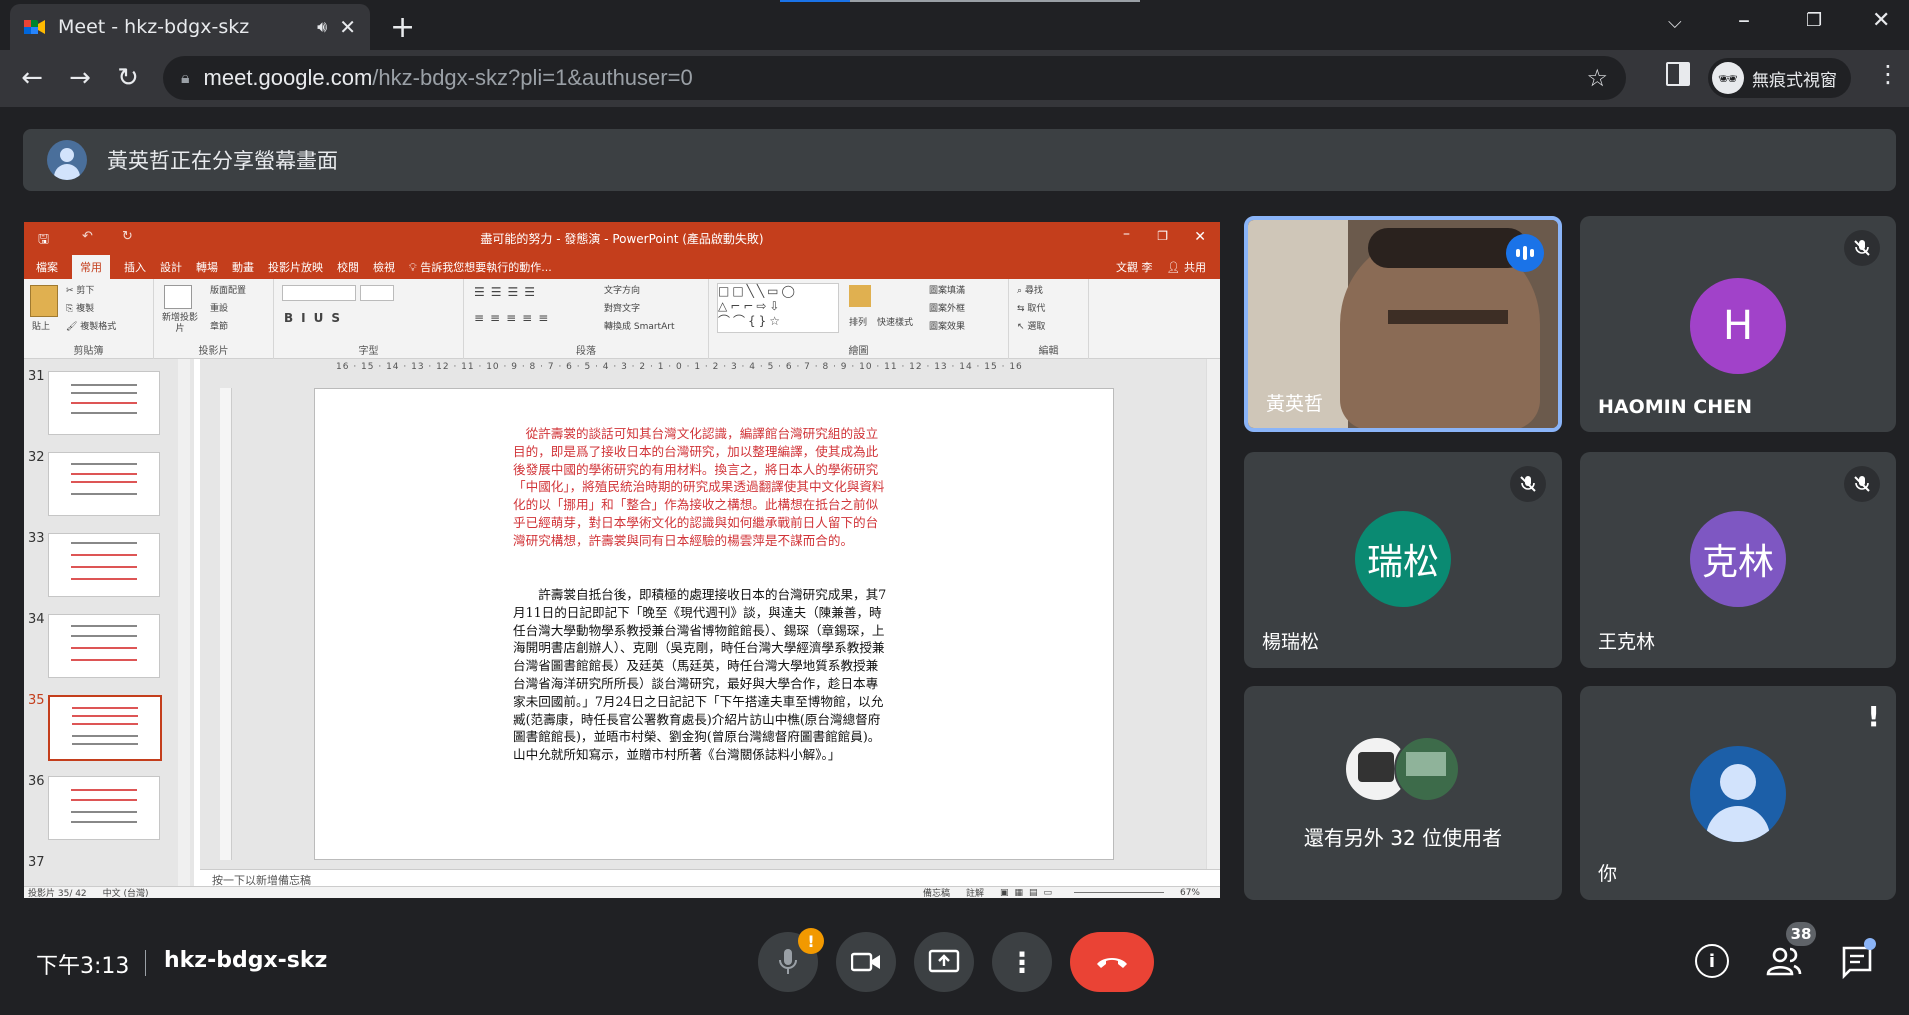 This screenshot has height=1015, width=1909. I want to click on pp-redo-icon: ↻, so click(127, 236).